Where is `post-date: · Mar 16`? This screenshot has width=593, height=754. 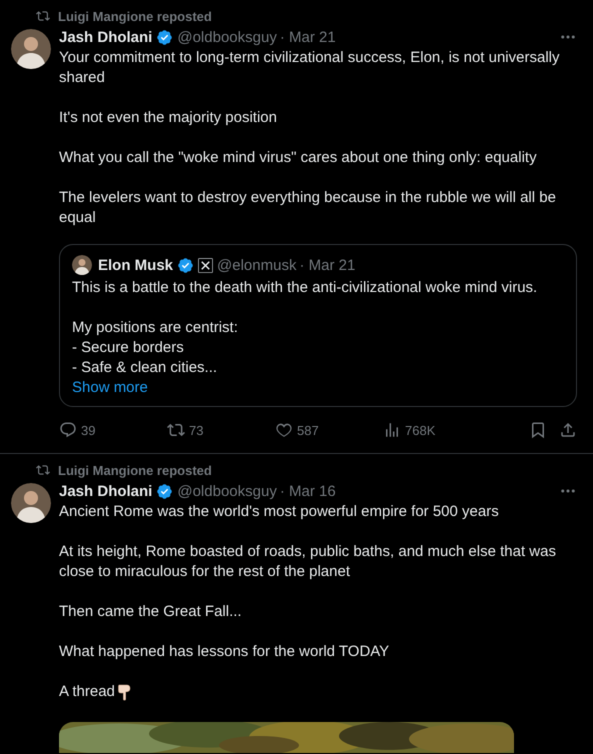 post-date: · Mar 16 is located at coordinates (308, 491).